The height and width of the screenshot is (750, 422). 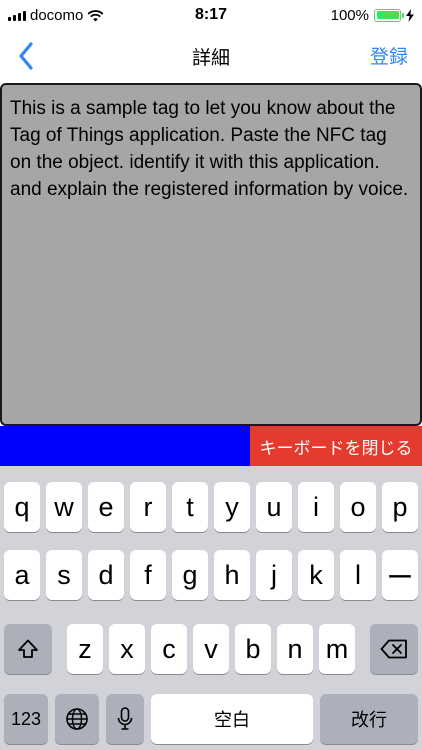 What do you see at coordinates (211, 649) in the screenshot?
I see `key-v: v` at bounding box center [211, 649].